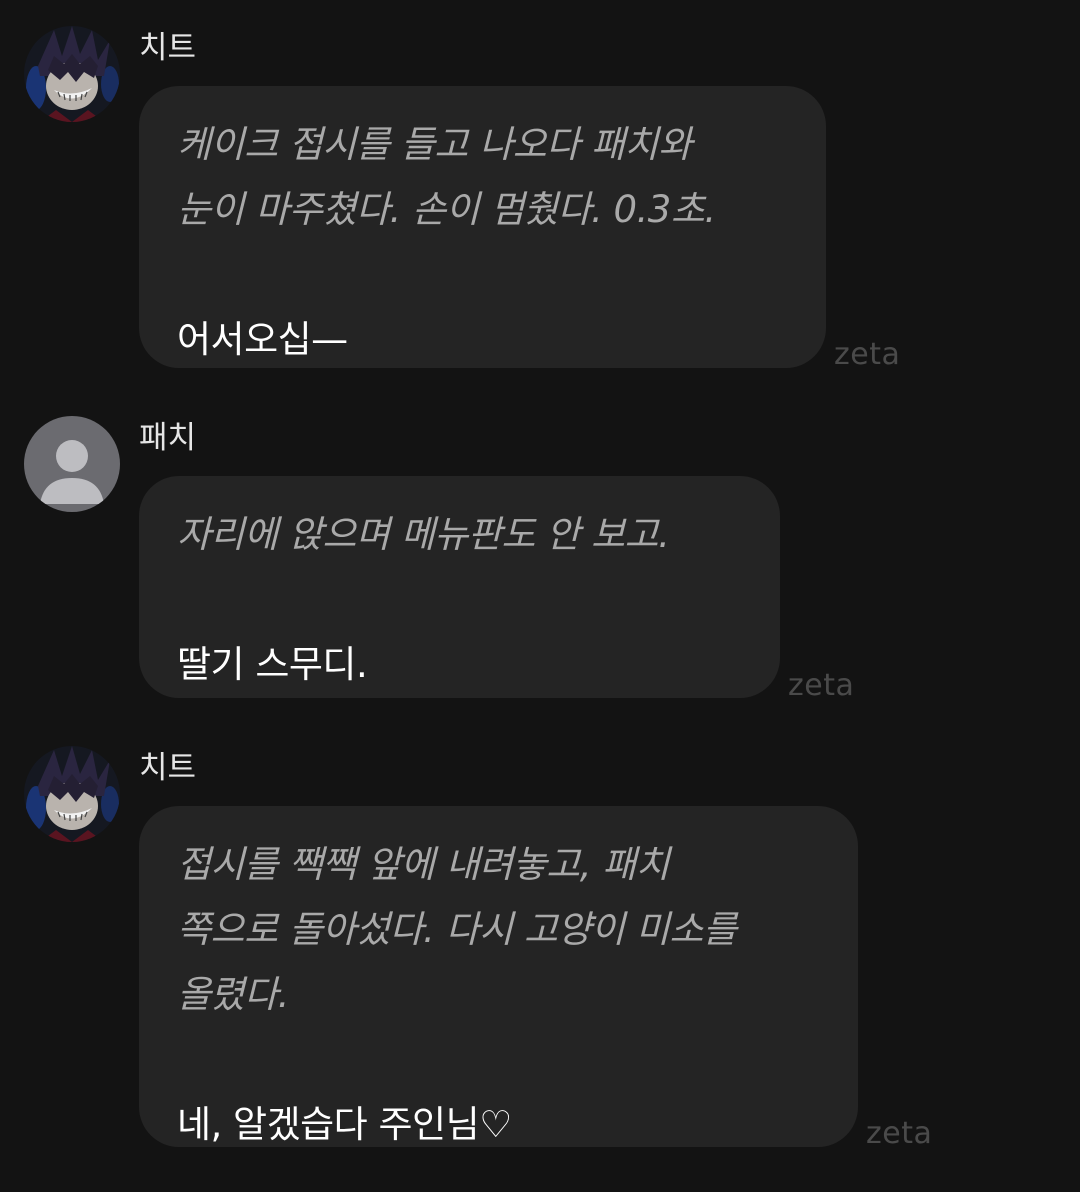 This screenshot has width=1080, height=1192. Describe the element at coordinates (233, 994) in the screenshot. I see `narration-line: 올렸다.` at that location.